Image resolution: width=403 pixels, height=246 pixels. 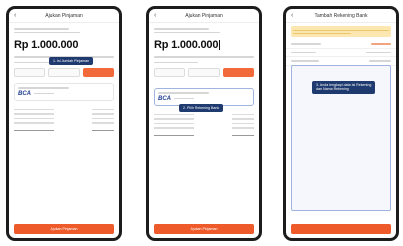 I want to click on tooltip-step-3-line2: dan Nama Rekening, so click(x=332, y=89).